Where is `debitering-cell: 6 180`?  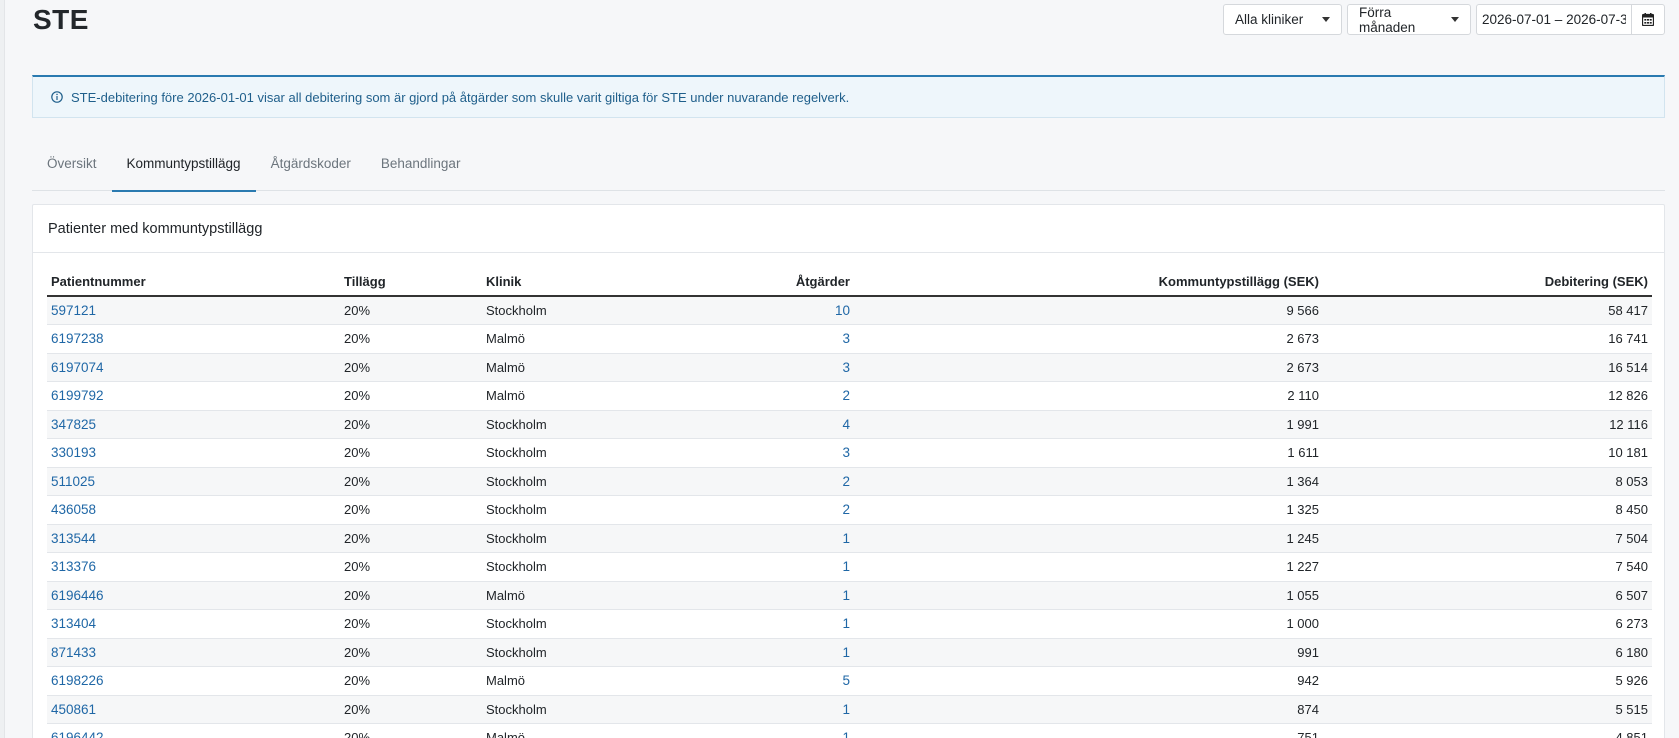
debitering-cell: 6 180 is located at coordinates (1487, 652).